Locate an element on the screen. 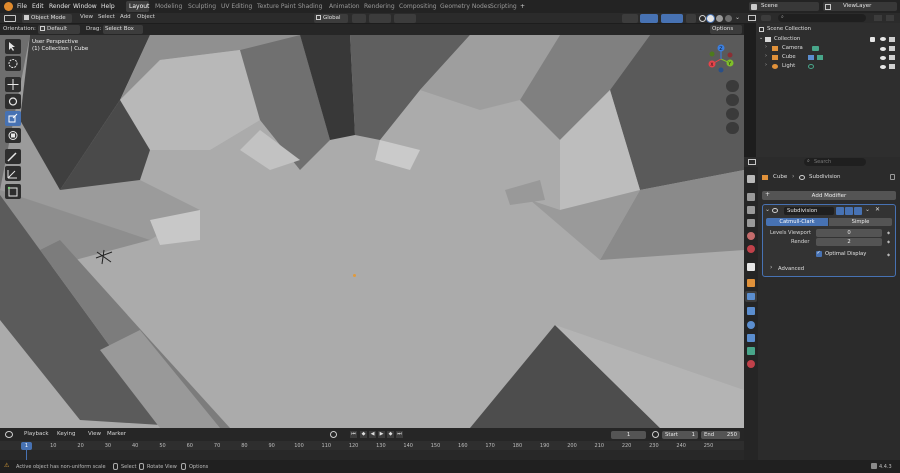  play-reverse-icon: ◀ is located at coordinates (372, 434).